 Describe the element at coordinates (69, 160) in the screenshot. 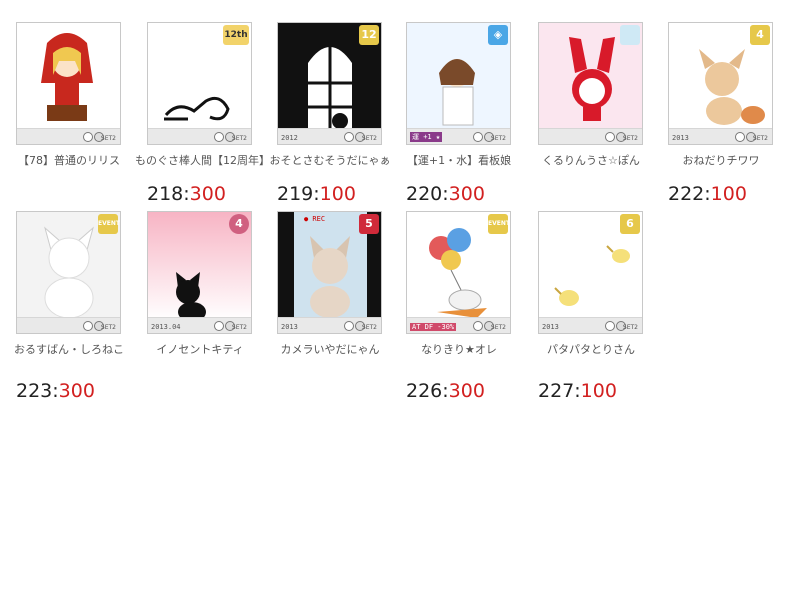

I see `item-caption: 【78】普通のリリス` at that location.